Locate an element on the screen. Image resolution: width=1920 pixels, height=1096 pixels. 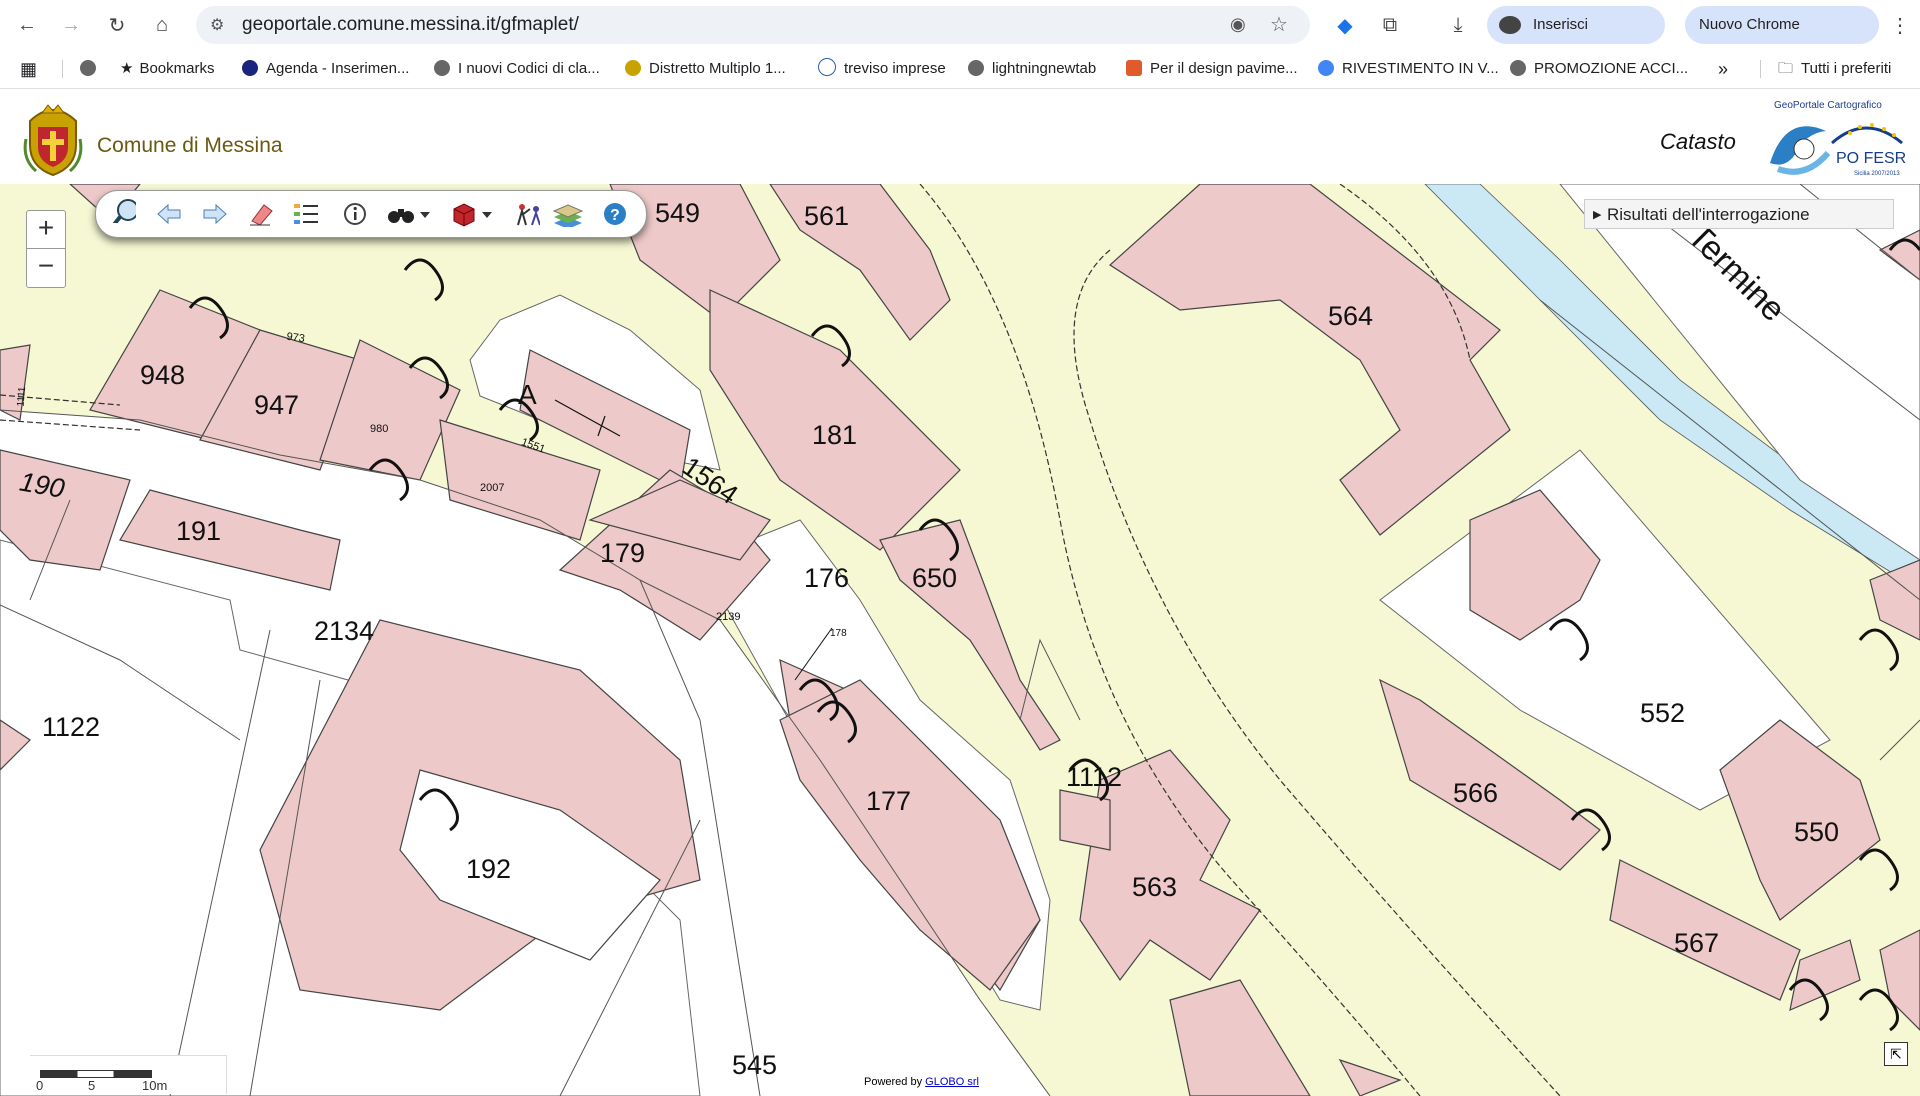
globo-link: GLOBO srl is located at coordinates (952, 1082).